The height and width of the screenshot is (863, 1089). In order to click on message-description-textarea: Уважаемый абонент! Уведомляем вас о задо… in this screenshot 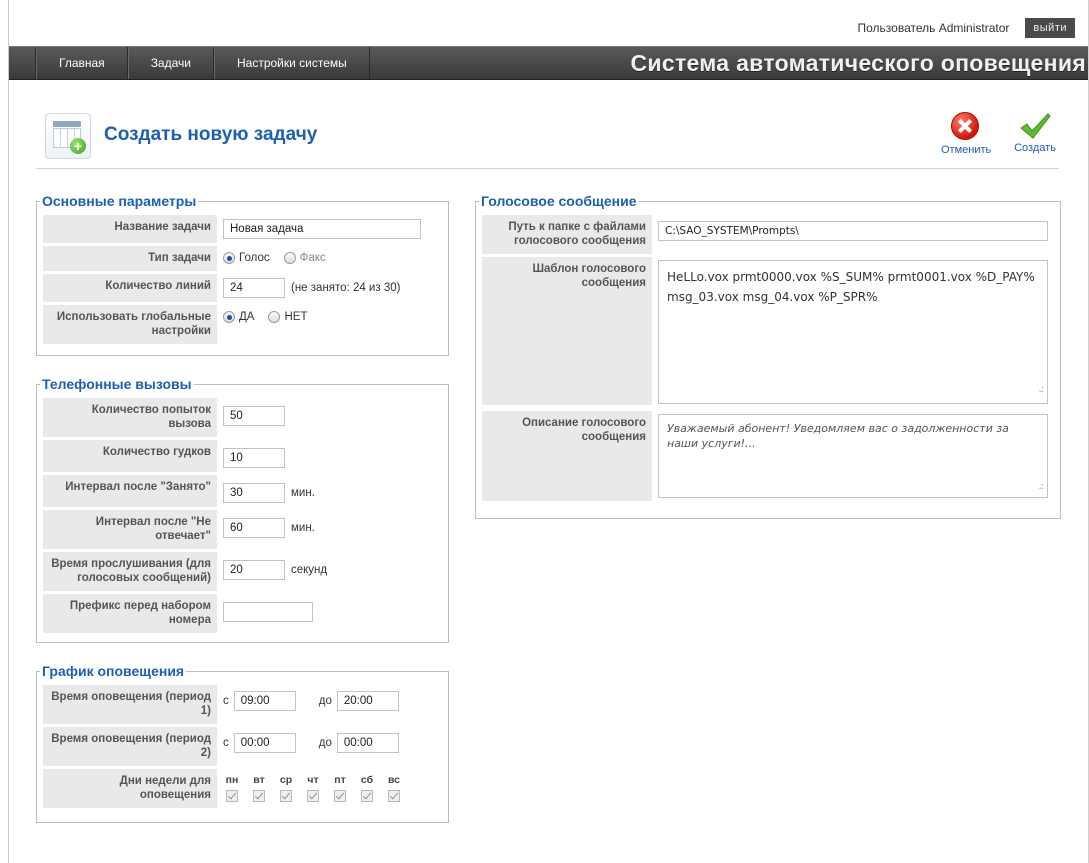, I will do `click(853, 456)`.